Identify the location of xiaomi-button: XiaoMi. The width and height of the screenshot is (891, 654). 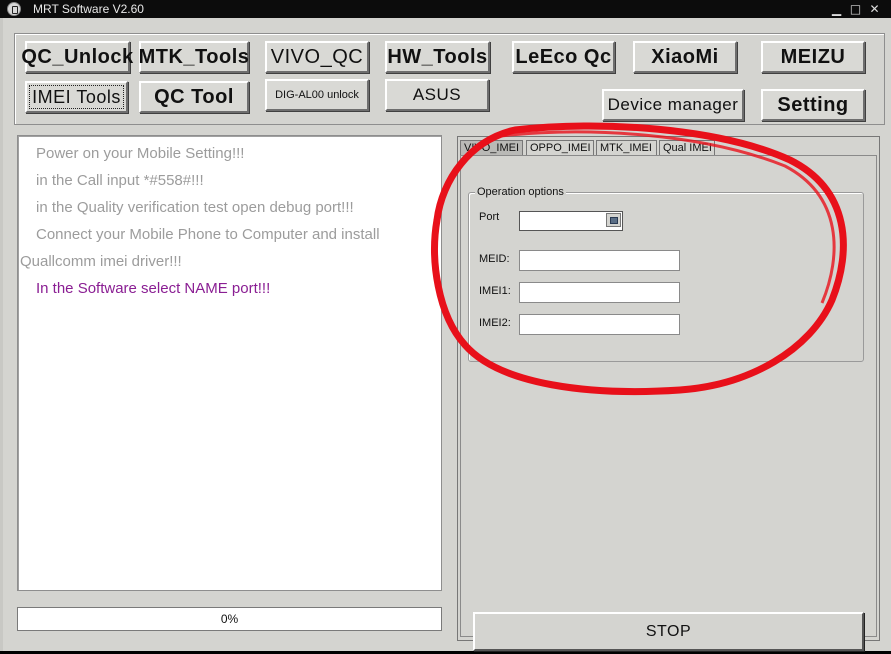
(685, 57).